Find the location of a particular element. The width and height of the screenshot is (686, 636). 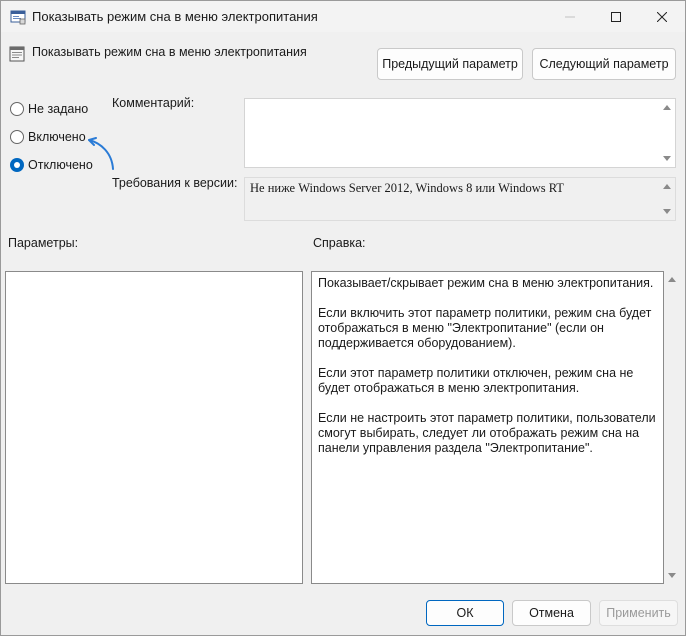

requirements-label: Требования к версии: is located at coordinates (175, 183).